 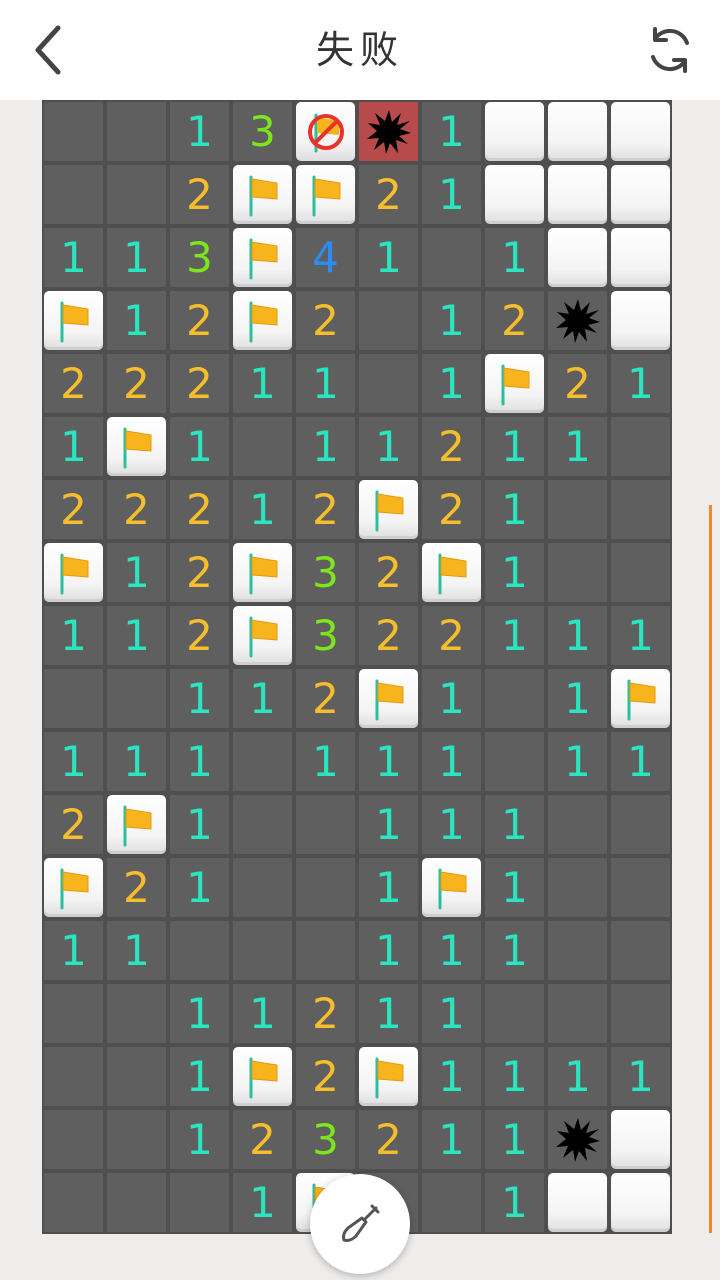 I want to click on chevron-left-icon, so click(x=48, y=50).